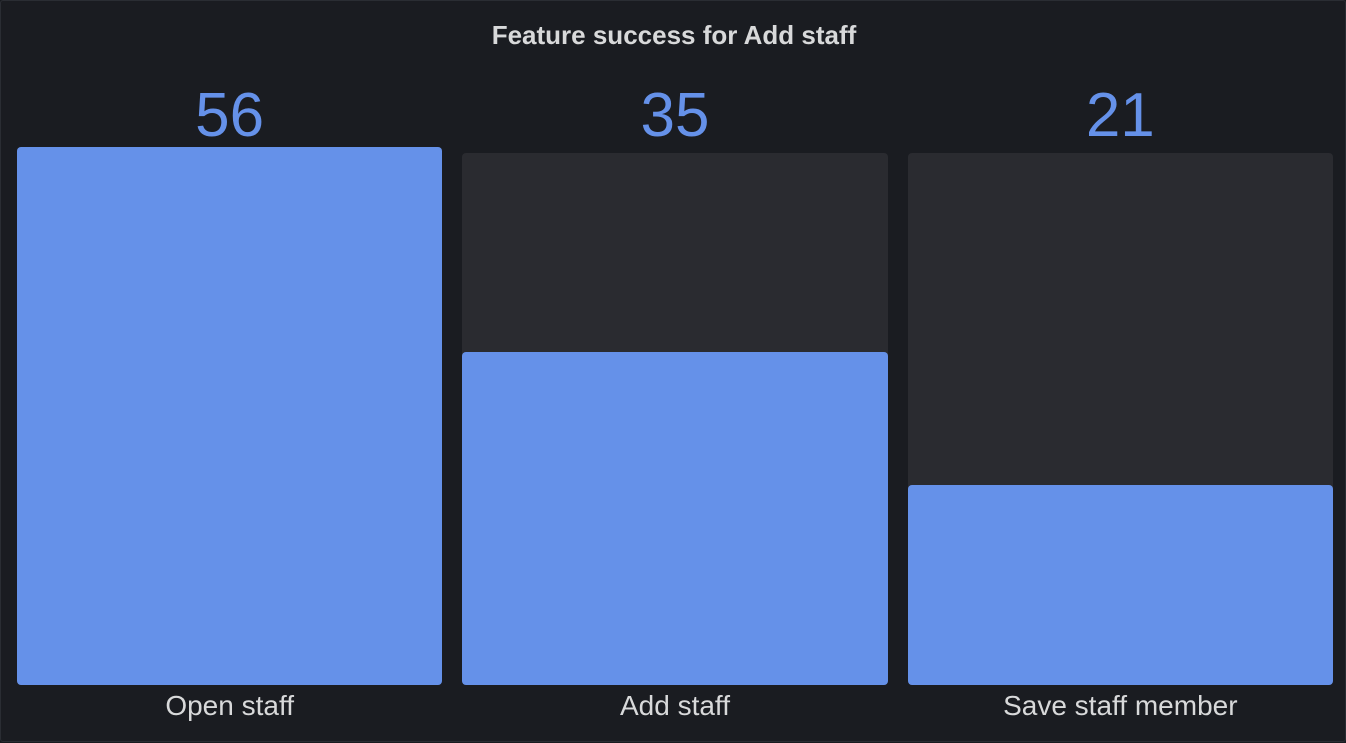  Describe the element at coordinates (674, 705) in the screenshot. I see `category-label: Add staff` at that location.